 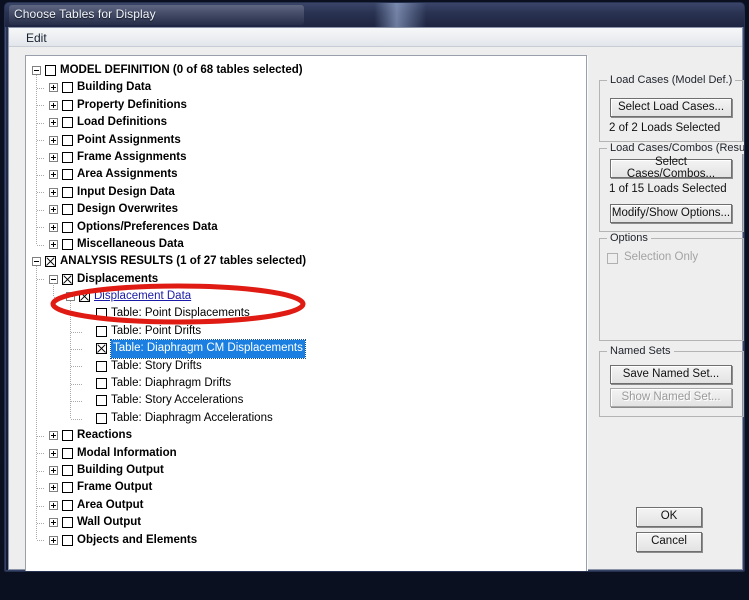 I want to click on tree-node: Load Definitions, so click(x=306, y=122).